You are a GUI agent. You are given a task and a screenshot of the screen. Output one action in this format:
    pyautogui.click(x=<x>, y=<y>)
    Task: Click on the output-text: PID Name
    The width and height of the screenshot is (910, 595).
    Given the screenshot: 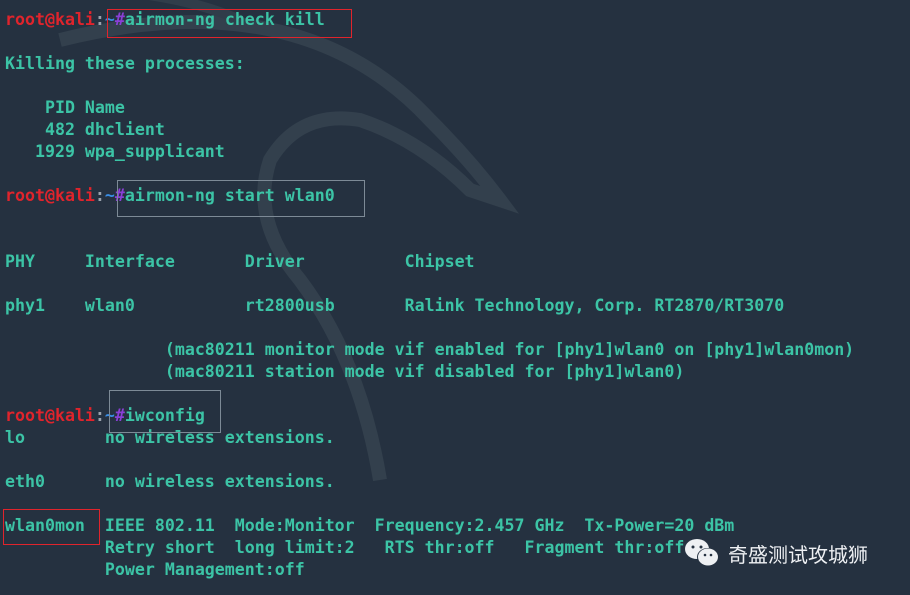 What is the action you would take?
    pyautogui.click(x=65, y=107)
    